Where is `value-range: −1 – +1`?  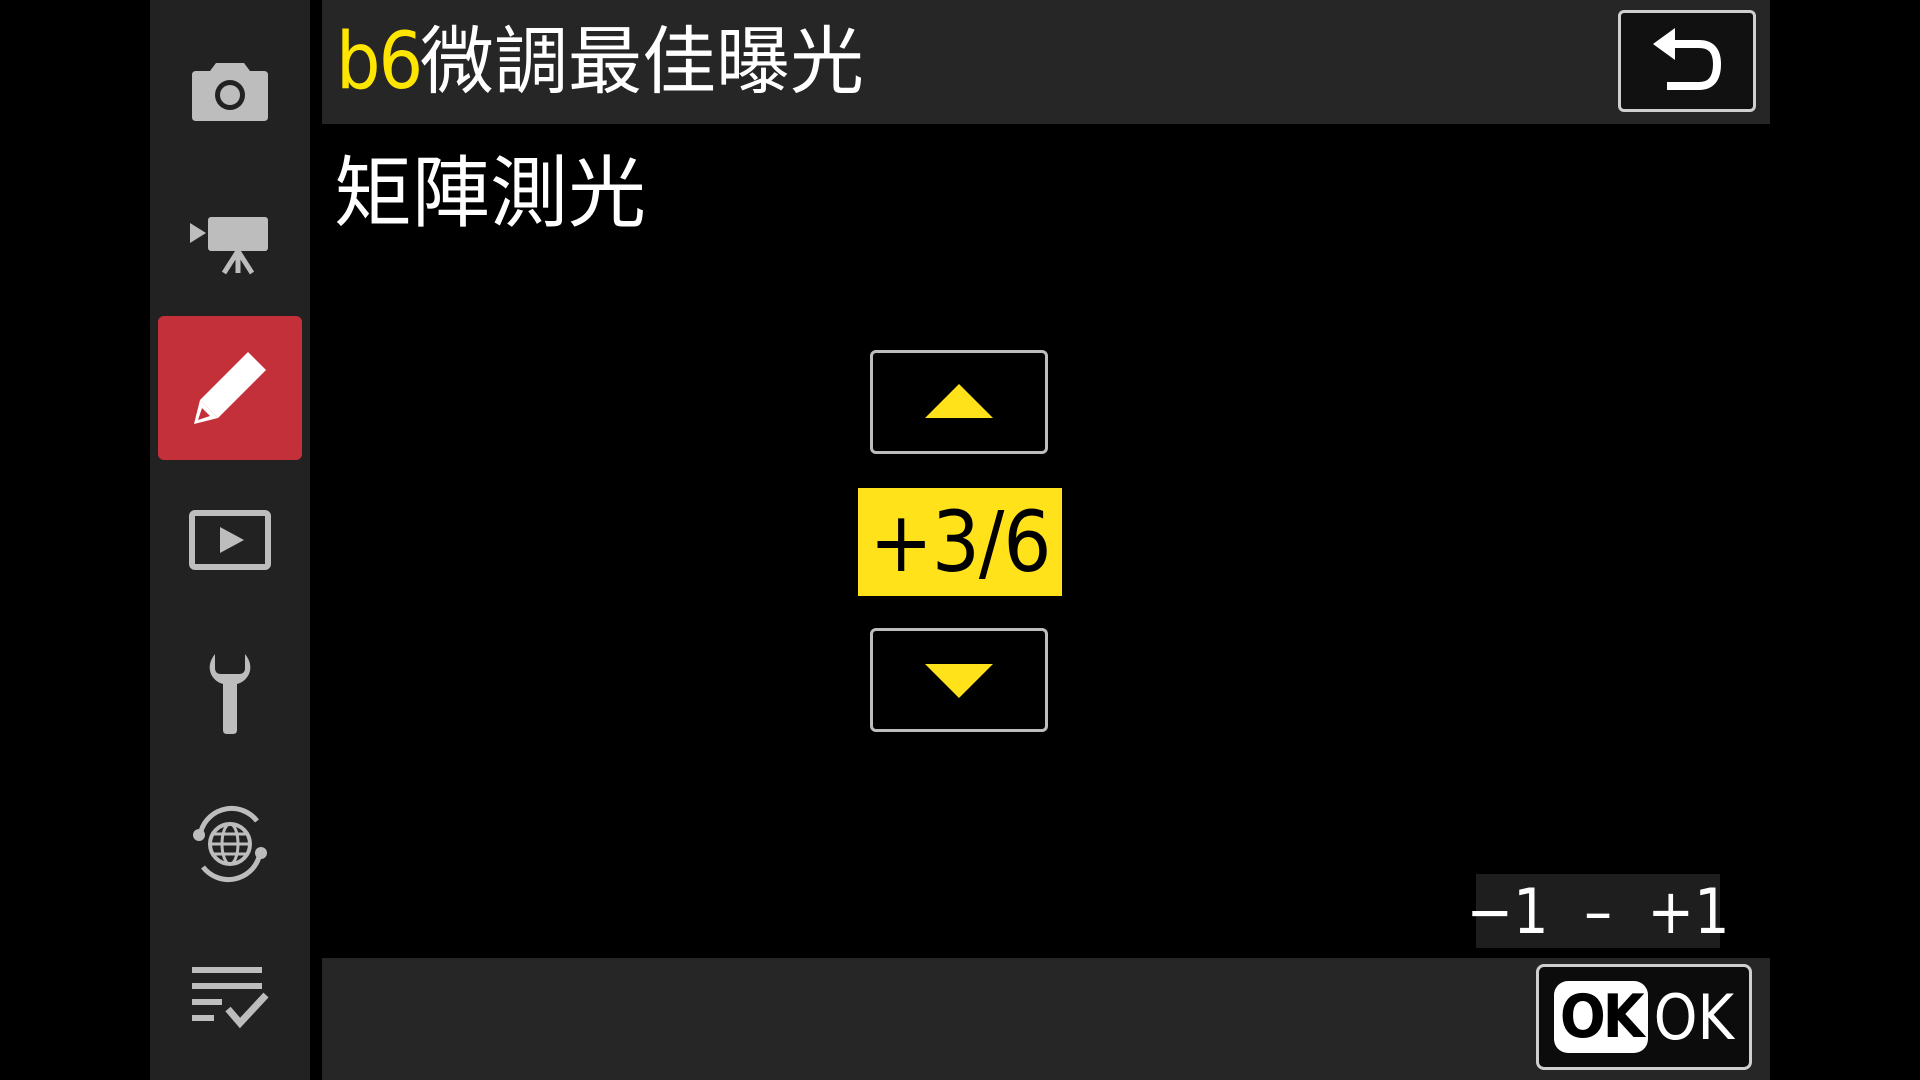 value-range: −1 – +1 is located at coordinates (1598, 911).